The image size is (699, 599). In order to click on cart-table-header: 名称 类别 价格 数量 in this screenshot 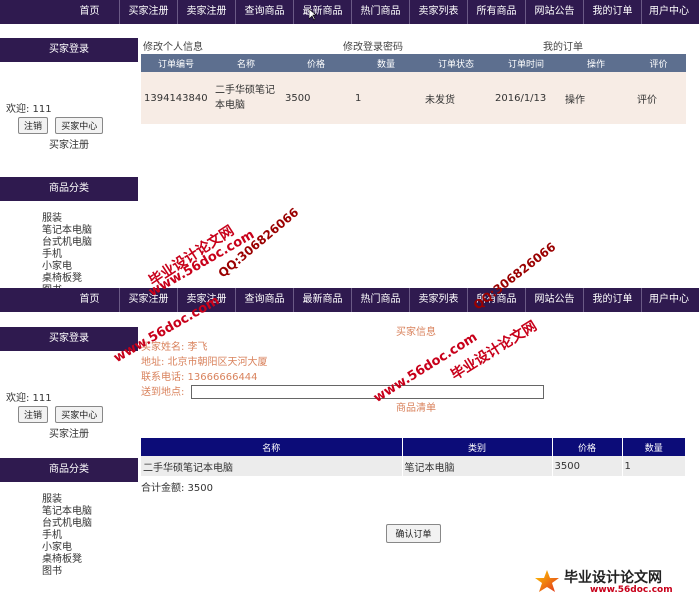, I will do `click(413, 447)`.